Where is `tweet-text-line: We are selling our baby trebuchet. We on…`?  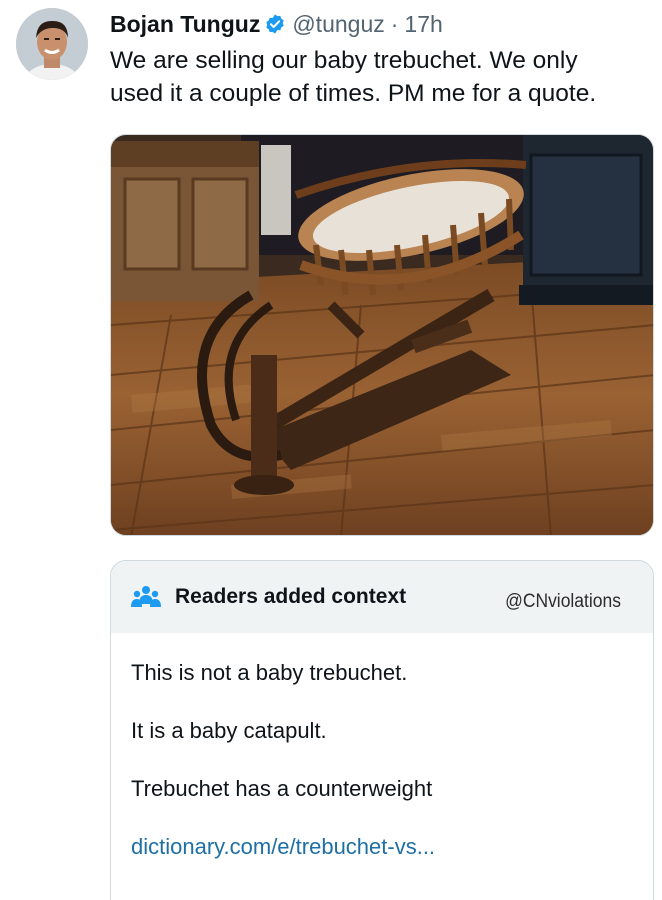
tweet-text-line: We are selling our baby trebuchet. We on… is located at coordinates (344, 60).